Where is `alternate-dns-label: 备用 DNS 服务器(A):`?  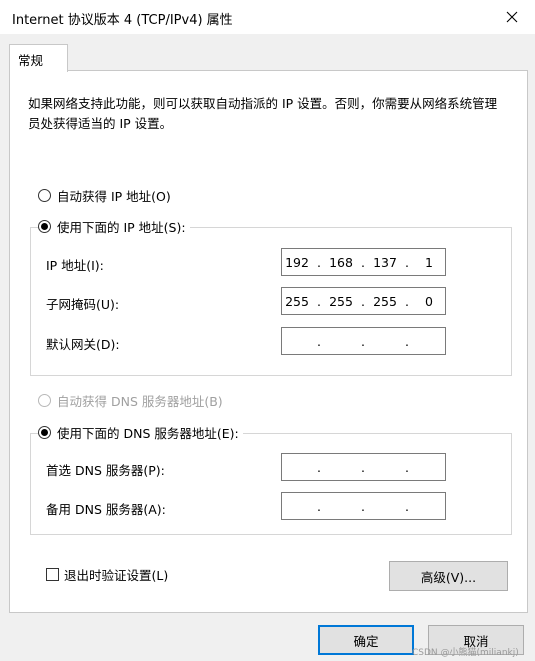
alternate-dns-label: 备用 DNS 服务器(A): is located at coordinates (106, 509).